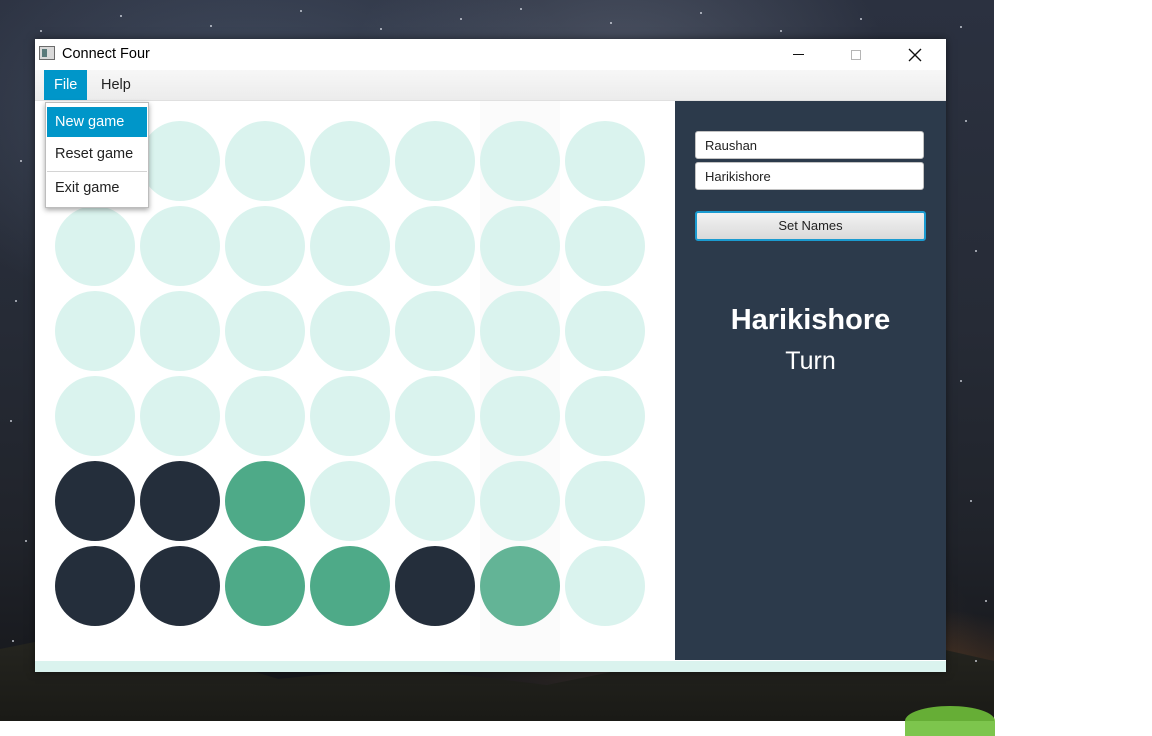 Image resolution: width=1152 pixels, height=736 pixels. I want to click on bottom-strip, so click(490, 666).